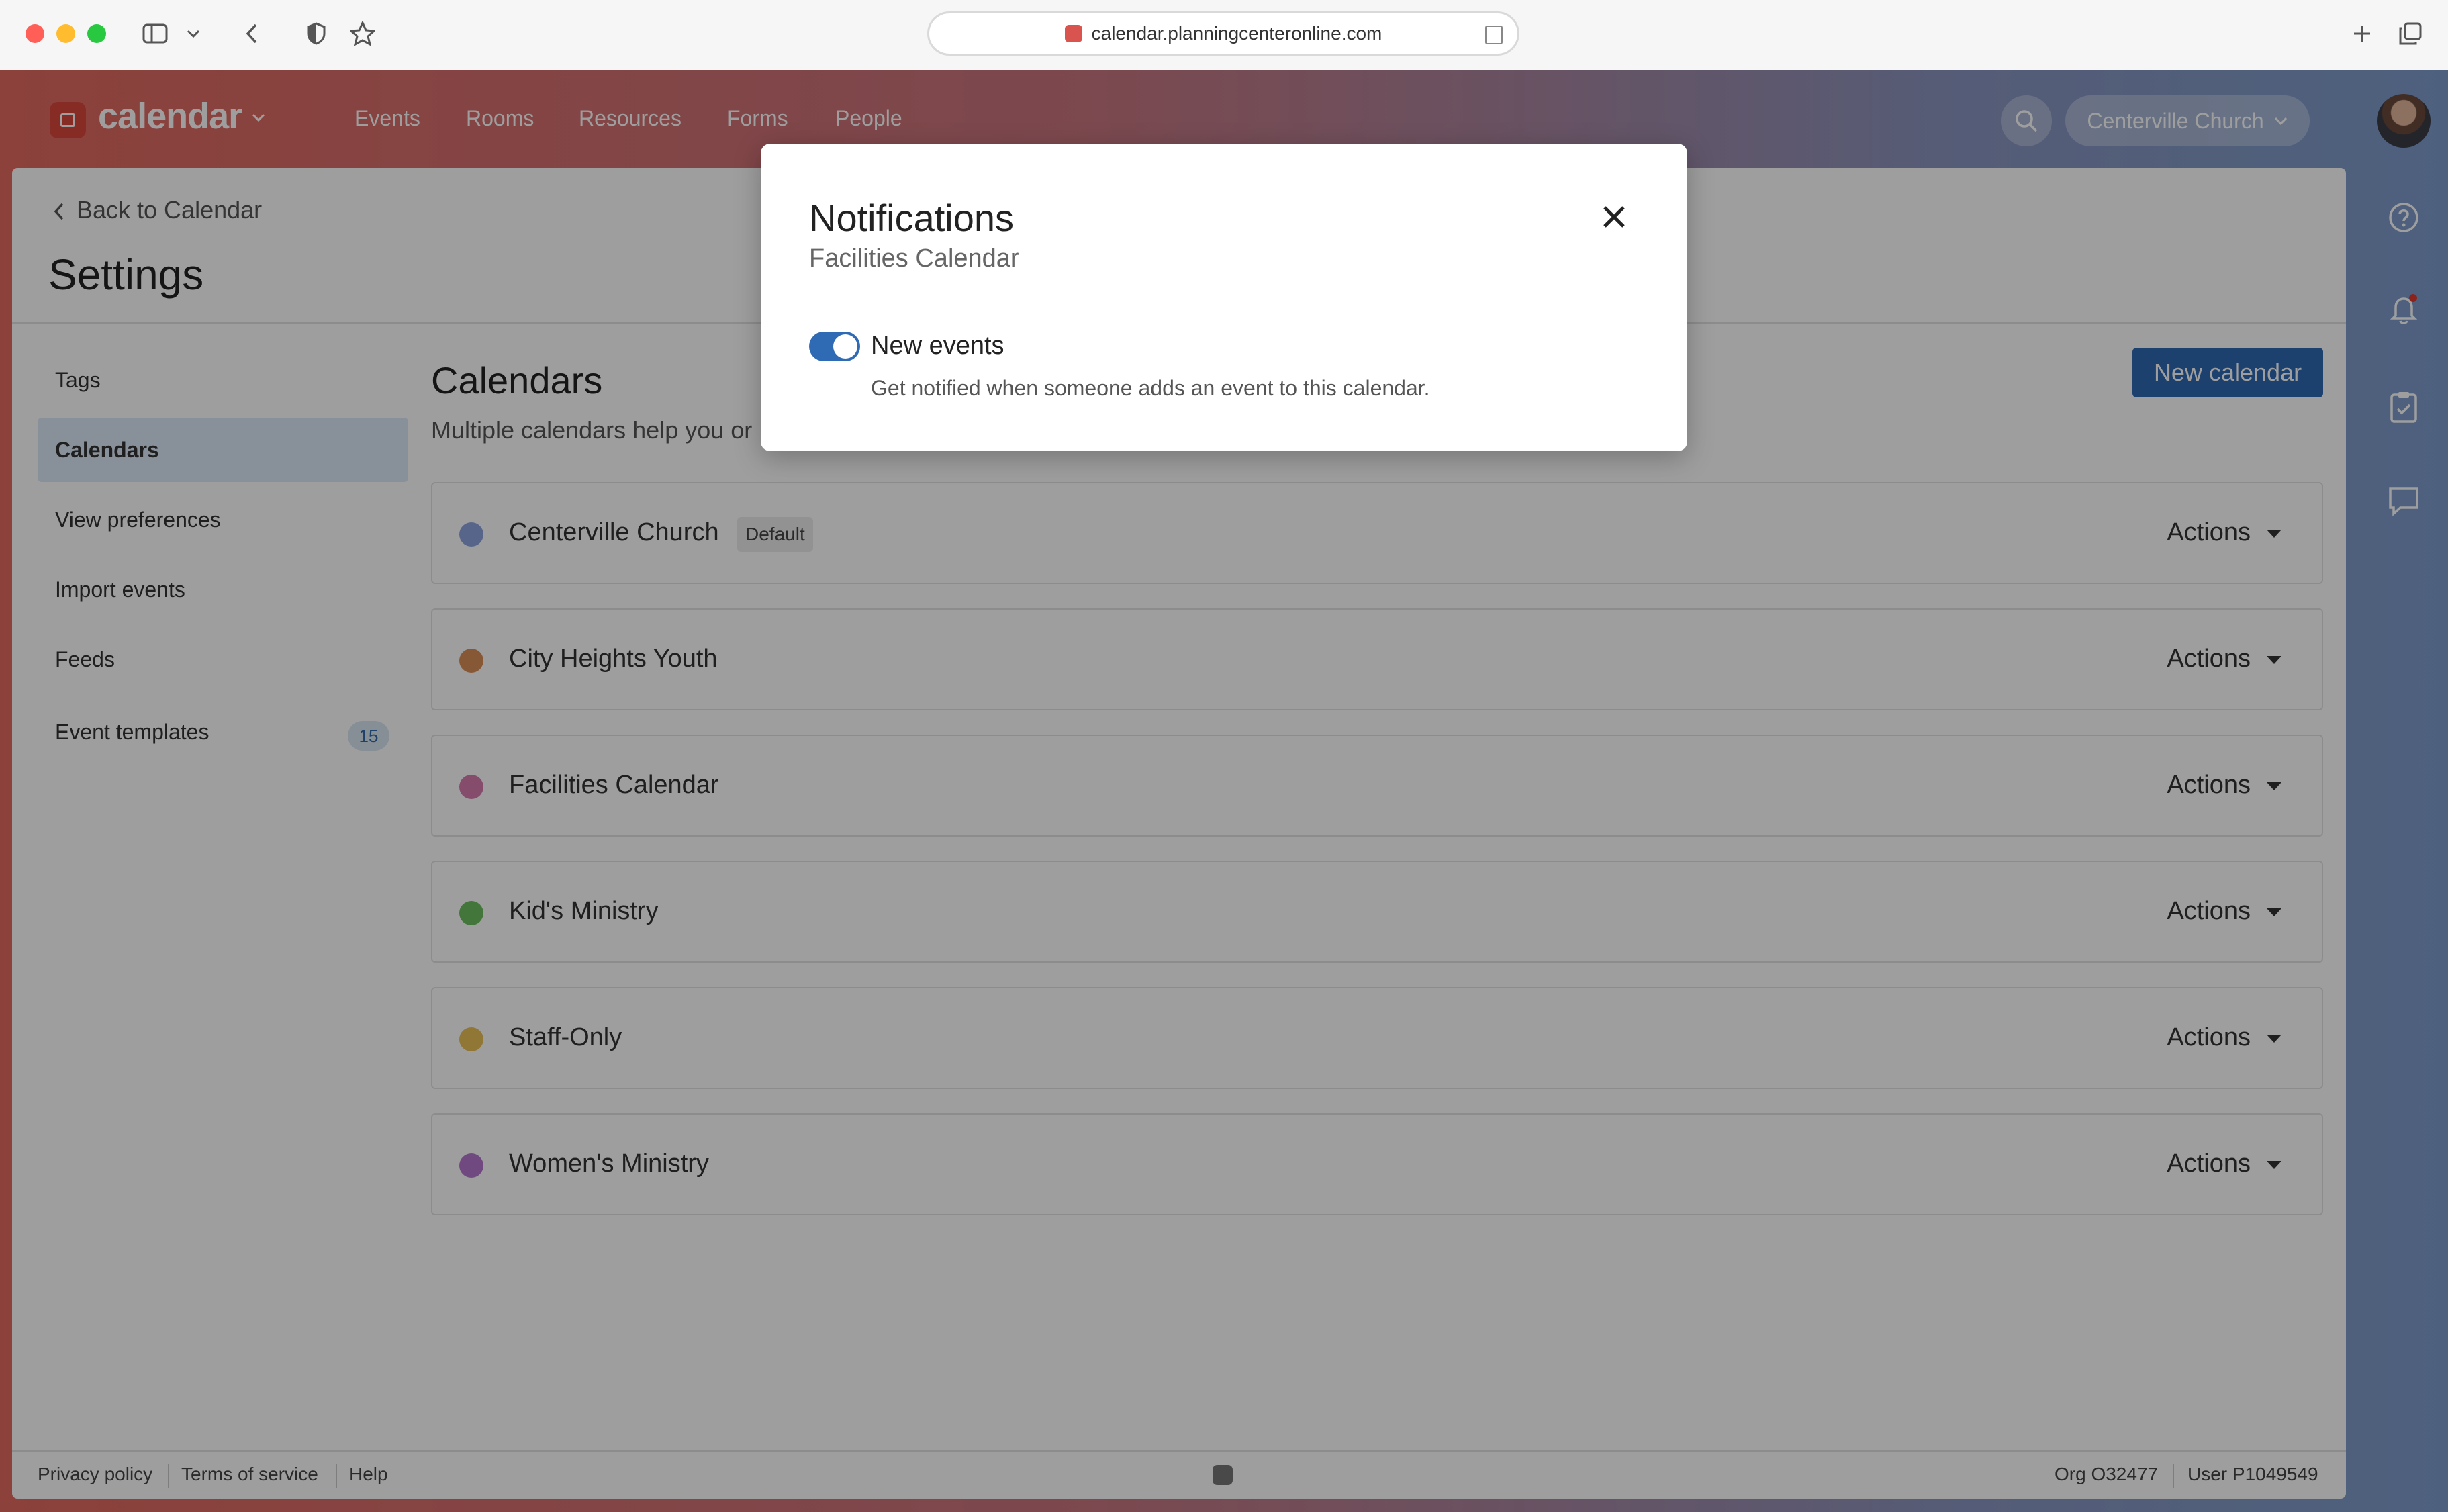  Describe the element at coordinates (316, 33) in the screenshot. I see `privacy-shield-icon` at that location.